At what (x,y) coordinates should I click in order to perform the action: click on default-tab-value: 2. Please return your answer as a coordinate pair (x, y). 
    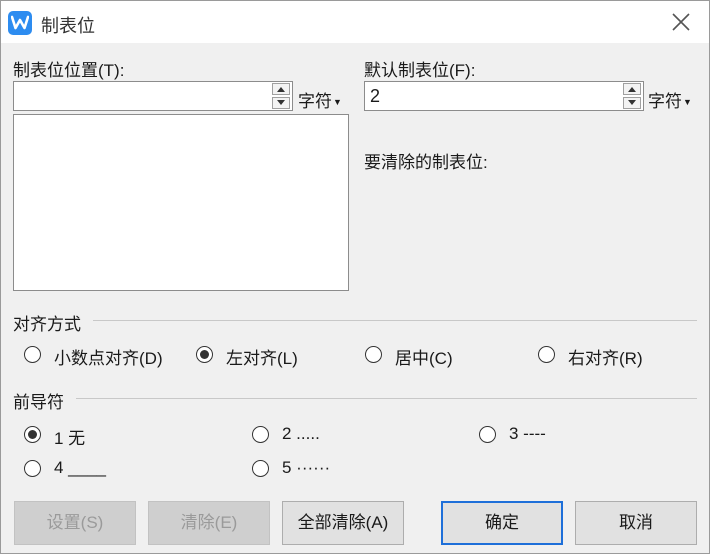
    Looking at the image, I should click on (375, 96).